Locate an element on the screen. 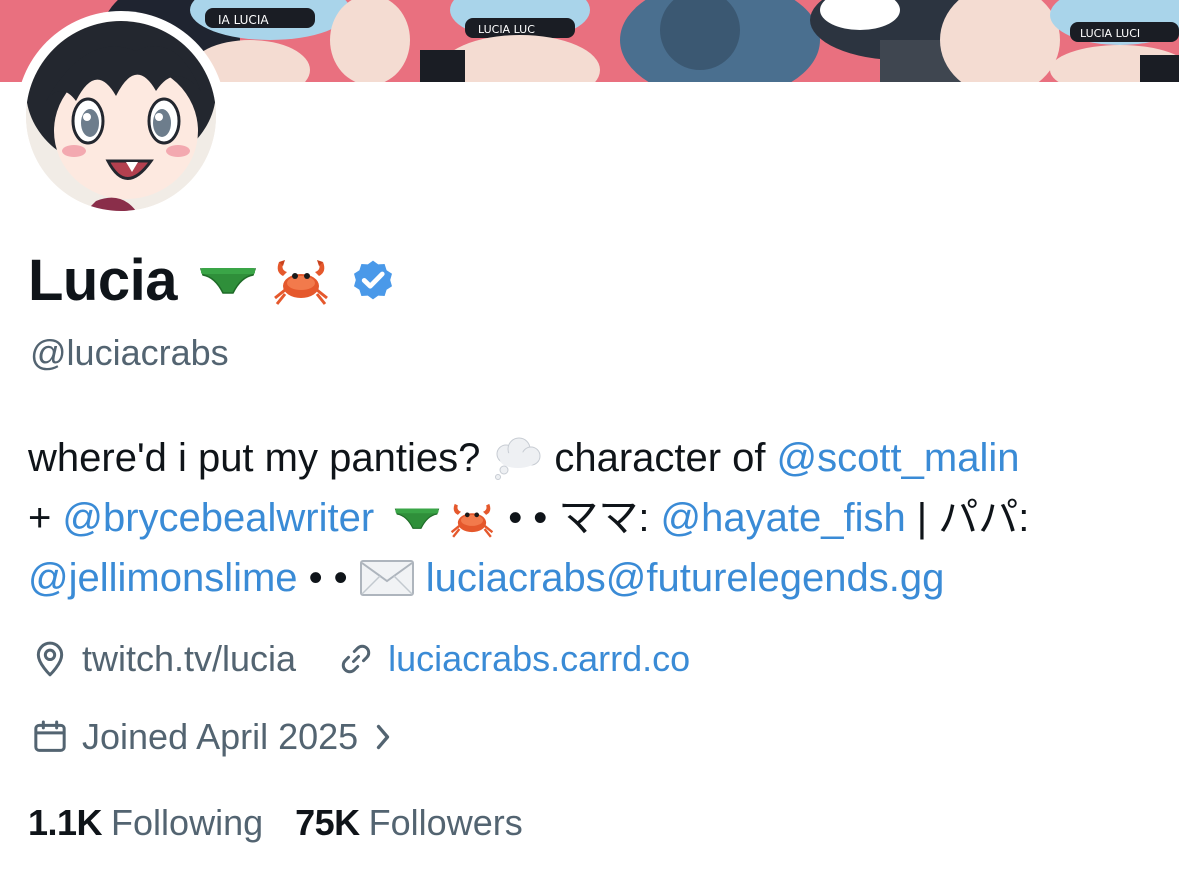 This screenshot has width=1179, height=880. followers-stat: 75K Followers is located at coordinates (409, 823).